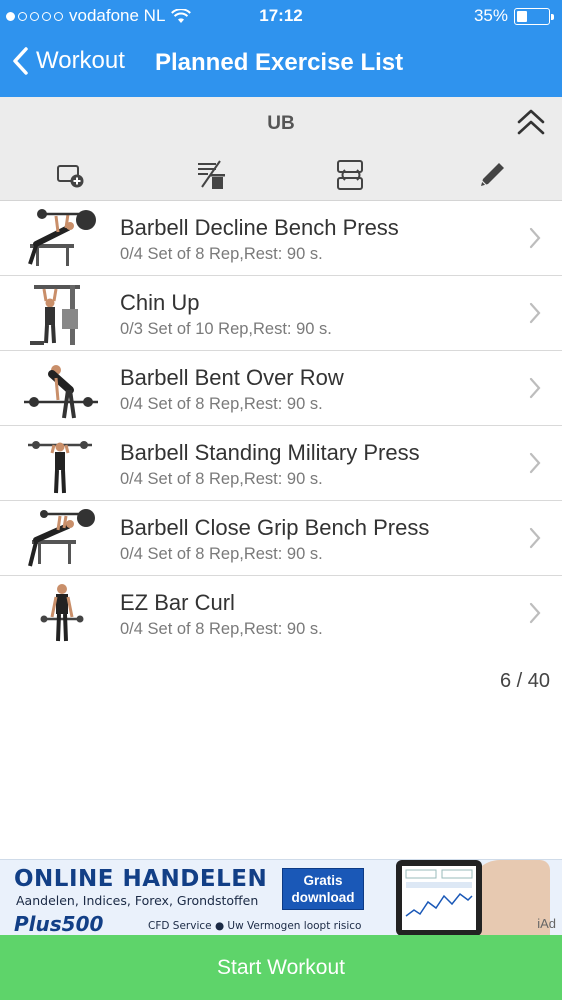  Describe the element at coordinates (211, 175) in the screenshot. I see `remove-exercise-icon` at that location.